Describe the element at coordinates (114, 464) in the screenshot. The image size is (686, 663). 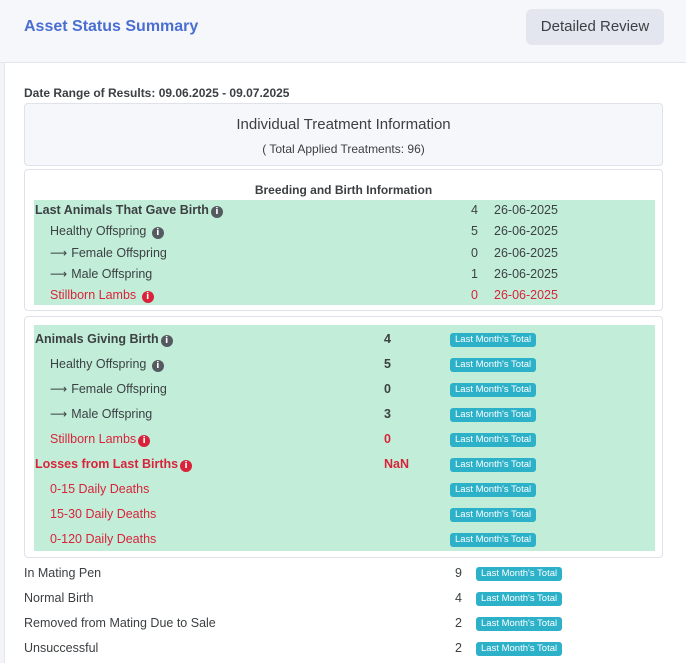
I see `row-label: Losses from Last Births i` at that location.